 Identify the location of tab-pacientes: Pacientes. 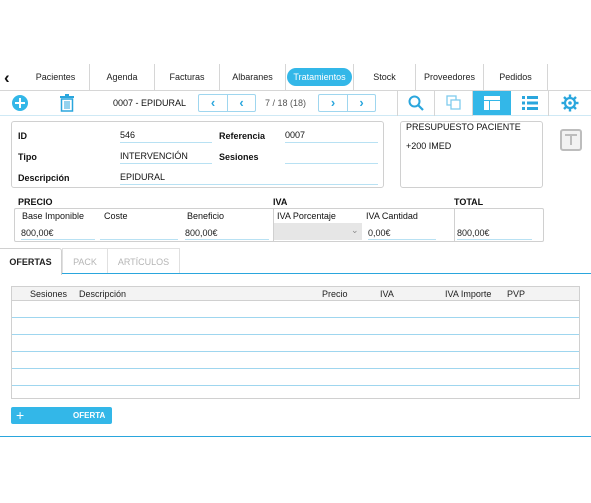
(56, 77).